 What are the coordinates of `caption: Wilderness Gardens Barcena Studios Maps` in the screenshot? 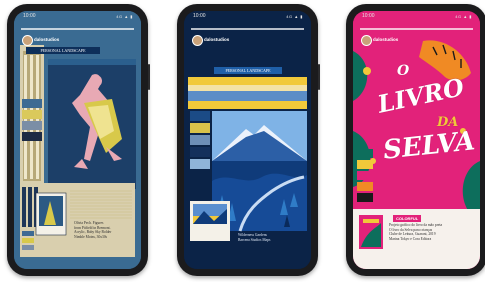 It's located at (271, 237).